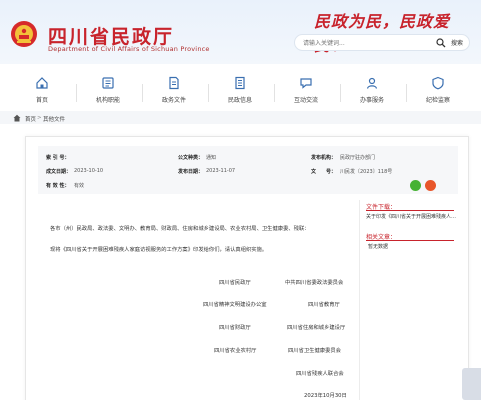 This screenshot has height=400, width=481. Describe the element at coordinates (59, 172) in the screenshot. I see `meta-written-key: 成文日期：` at that location.